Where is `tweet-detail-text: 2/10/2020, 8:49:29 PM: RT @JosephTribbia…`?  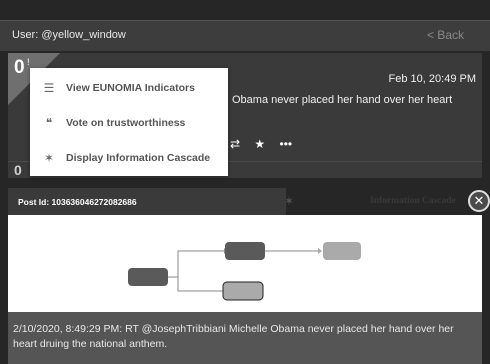
tweet-detail-text: 2/10/2020, 8:49:29 PM: RT @JosephTribbia… is located at coordinates (233, 336).